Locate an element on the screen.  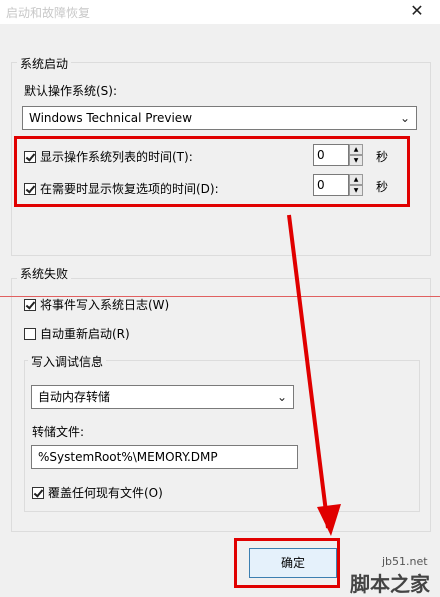
auto-restart-checkbox is located at coordinates (30, 333).